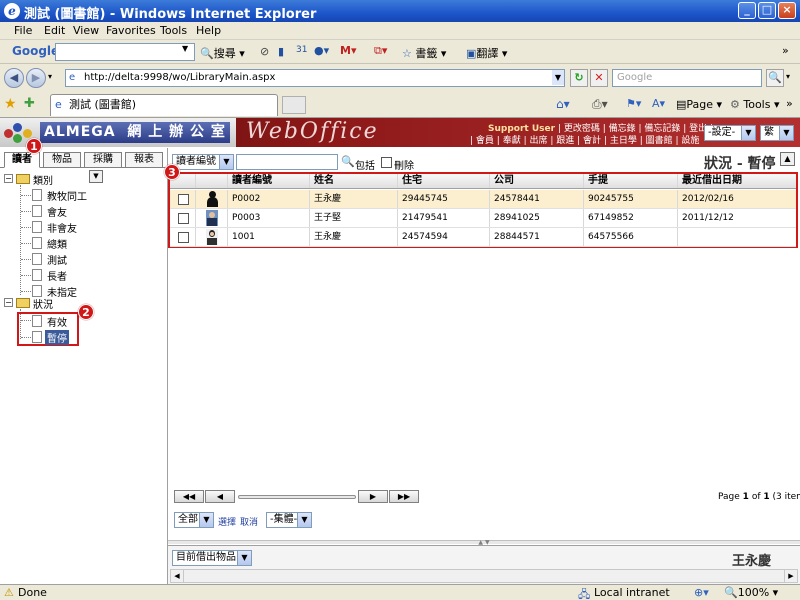 The width and height of the screenshot is (800, 600). Describe the element at coordinates (444, 181) in the screenshot. I see `header-home-phone: 住宅` at that location.